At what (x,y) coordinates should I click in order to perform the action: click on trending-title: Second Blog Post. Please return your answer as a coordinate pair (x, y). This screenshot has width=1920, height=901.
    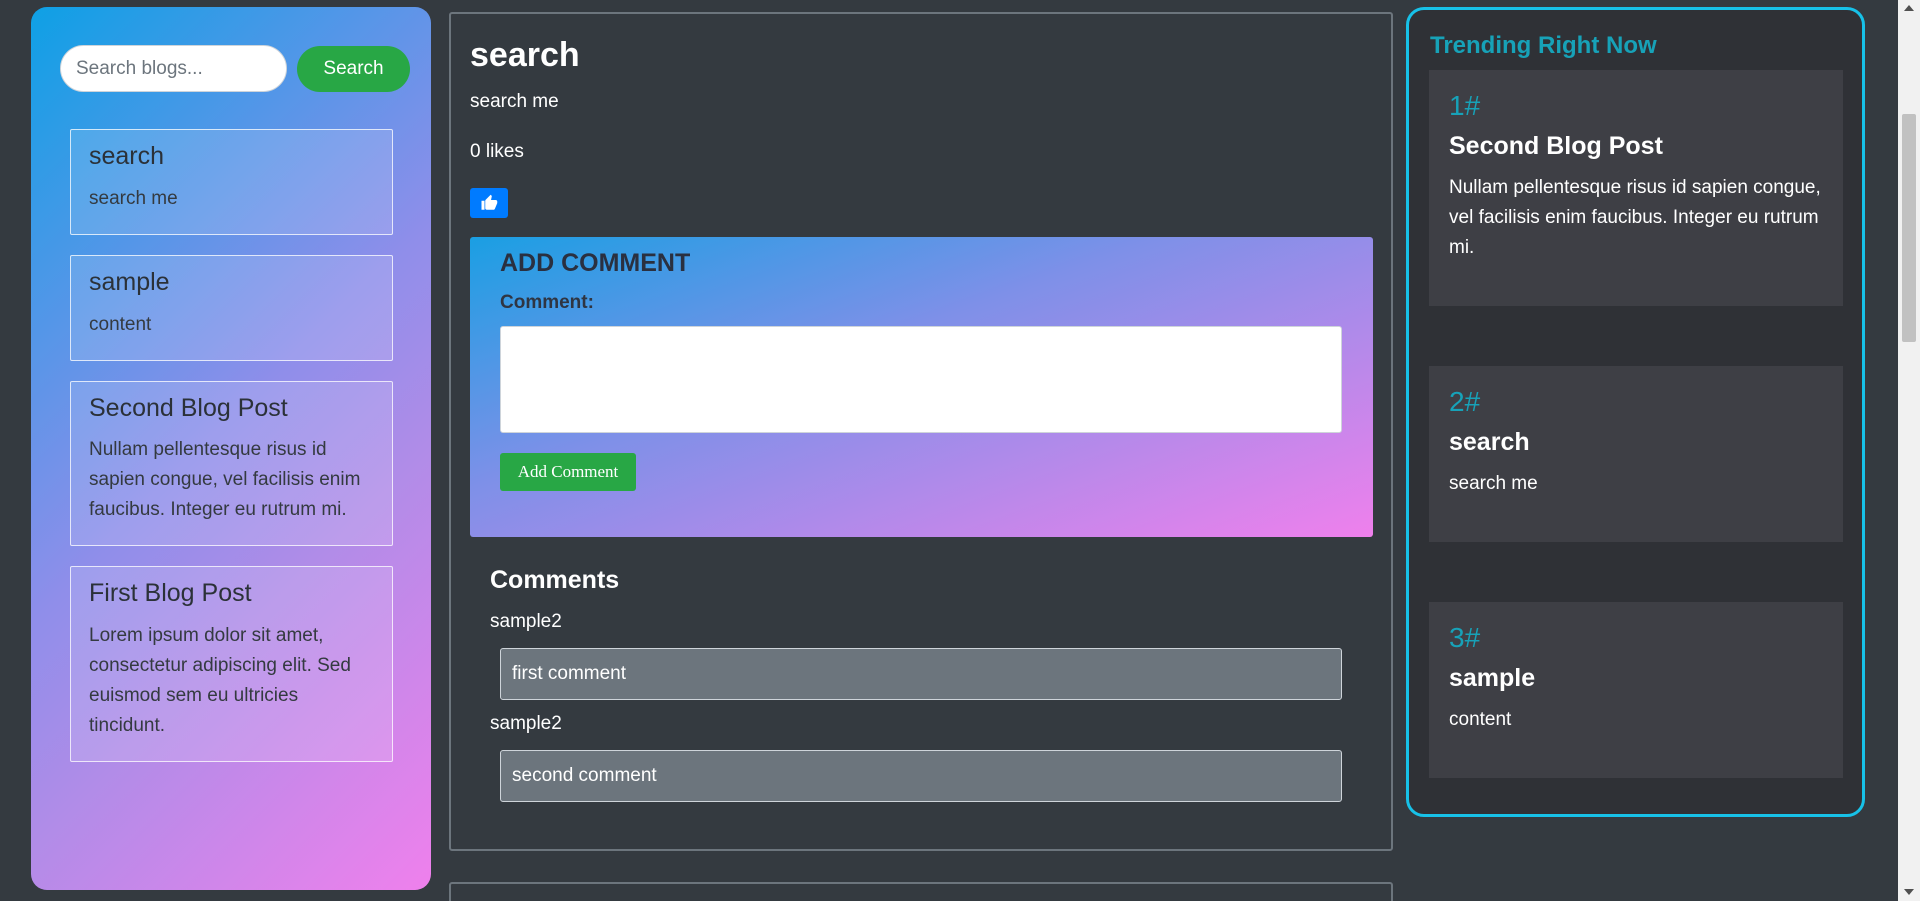
    Looking at the image, I should click on (1556, 146).